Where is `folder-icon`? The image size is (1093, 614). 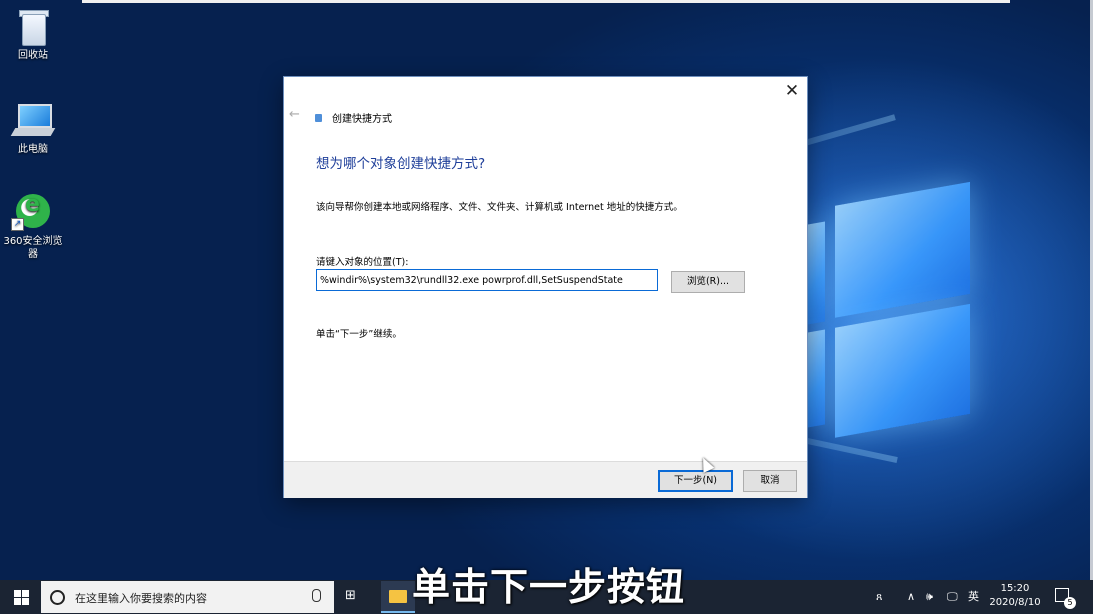
folder-icon is located at coordinates (398, 596).